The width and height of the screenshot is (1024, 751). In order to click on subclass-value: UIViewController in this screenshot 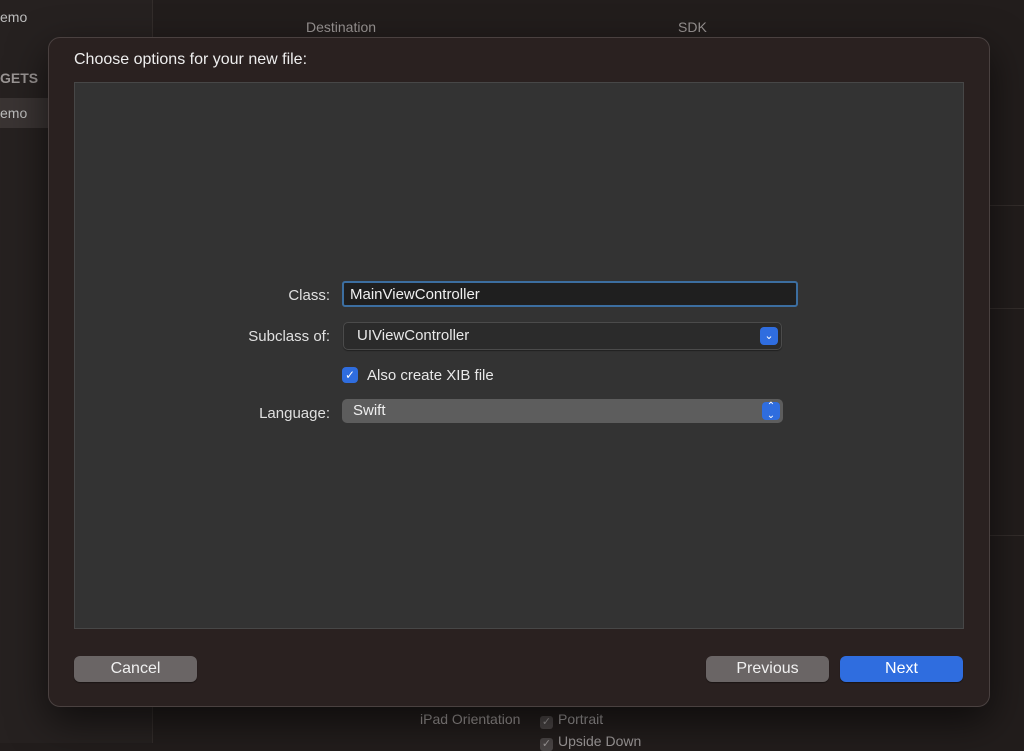, I will do `click(413, 335)`.